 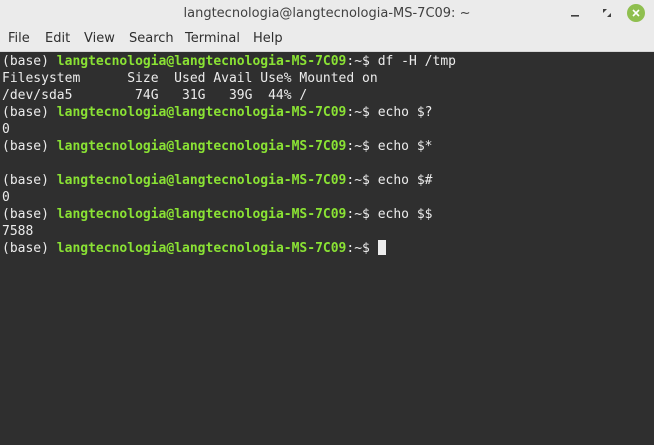 What do you see at coordinates (155, 95) in the screenshot?
I see `output-line: /dev/sda5 74G 31G 39G 44% /` at bounding box center [155, 95].